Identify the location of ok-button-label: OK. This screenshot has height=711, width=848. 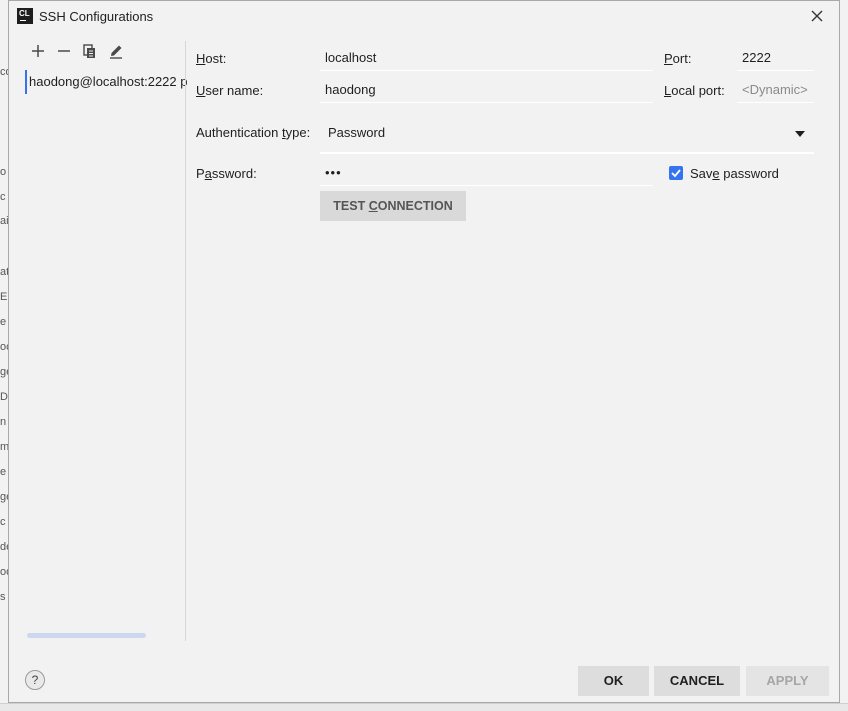
(613, 680).